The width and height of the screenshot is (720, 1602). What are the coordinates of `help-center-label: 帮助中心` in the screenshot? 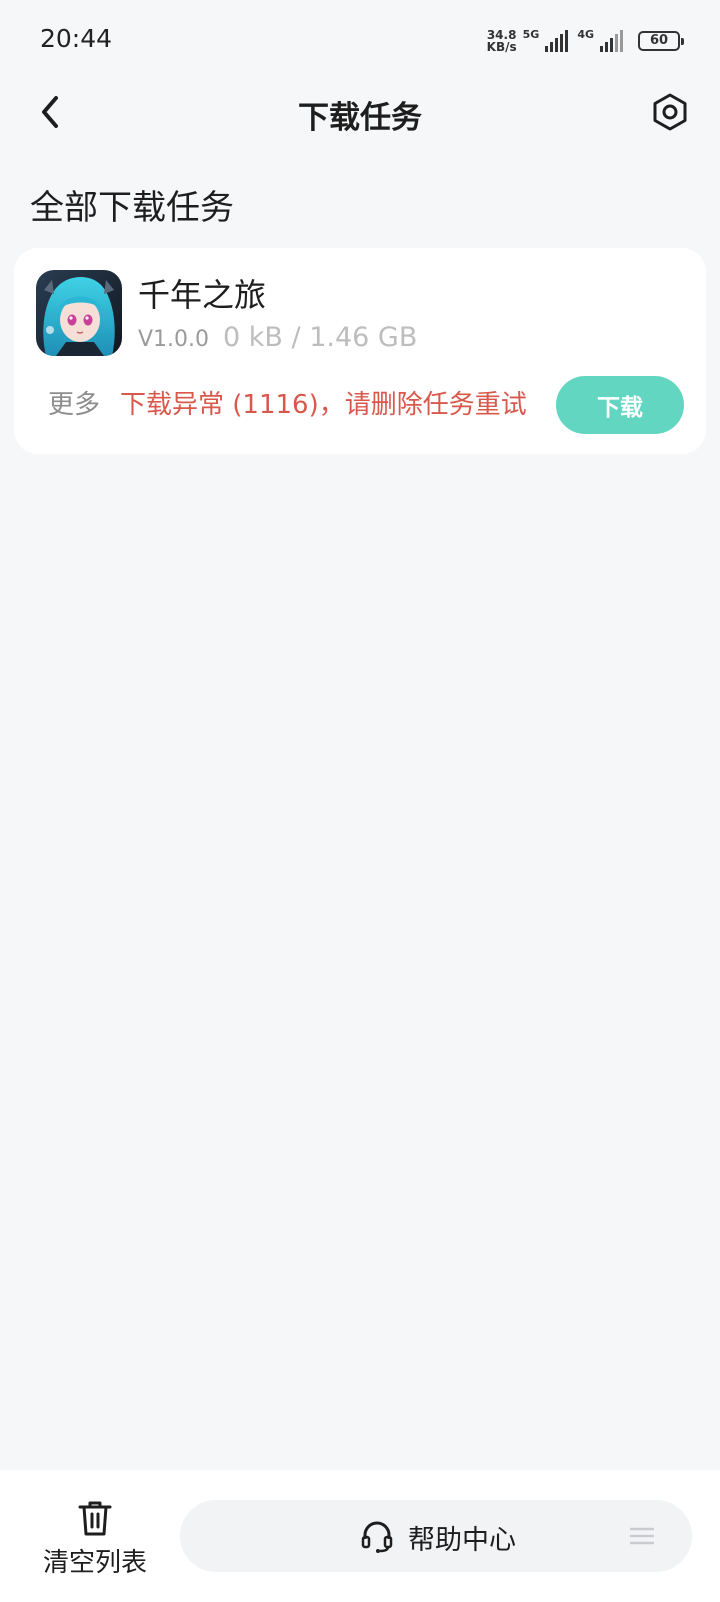 It's located at (462, 1540).